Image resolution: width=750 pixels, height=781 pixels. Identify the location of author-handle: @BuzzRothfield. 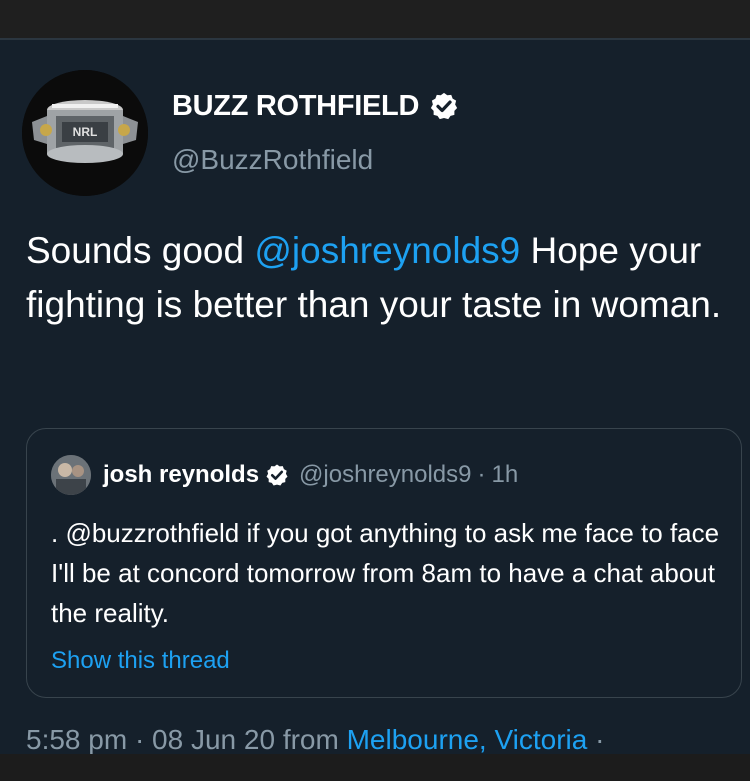
(272, 160).